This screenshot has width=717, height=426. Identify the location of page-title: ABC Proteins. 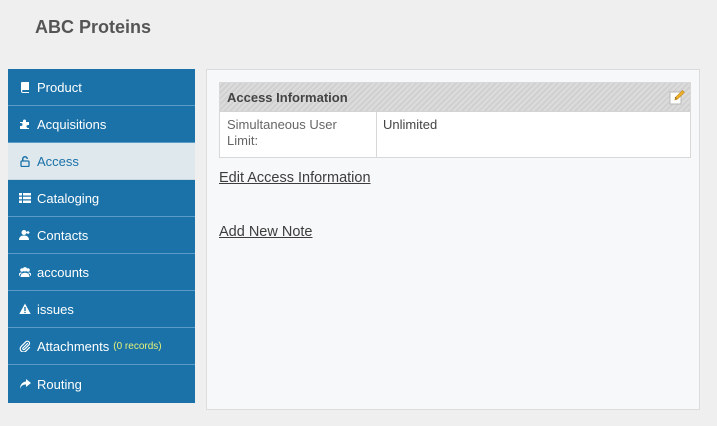
(93, 27).